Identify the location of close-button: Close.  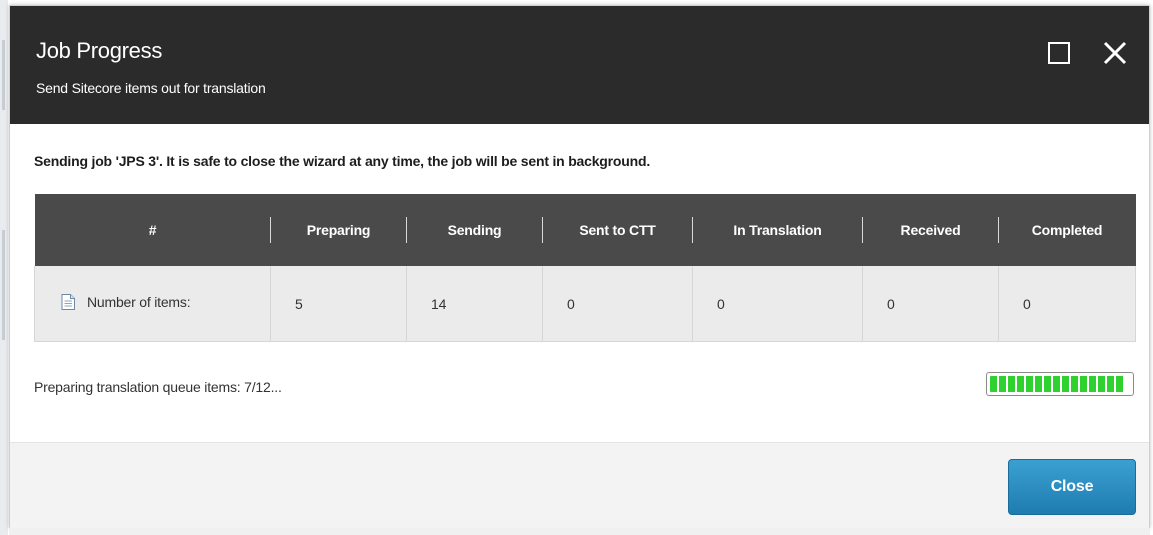
(1072, 487).